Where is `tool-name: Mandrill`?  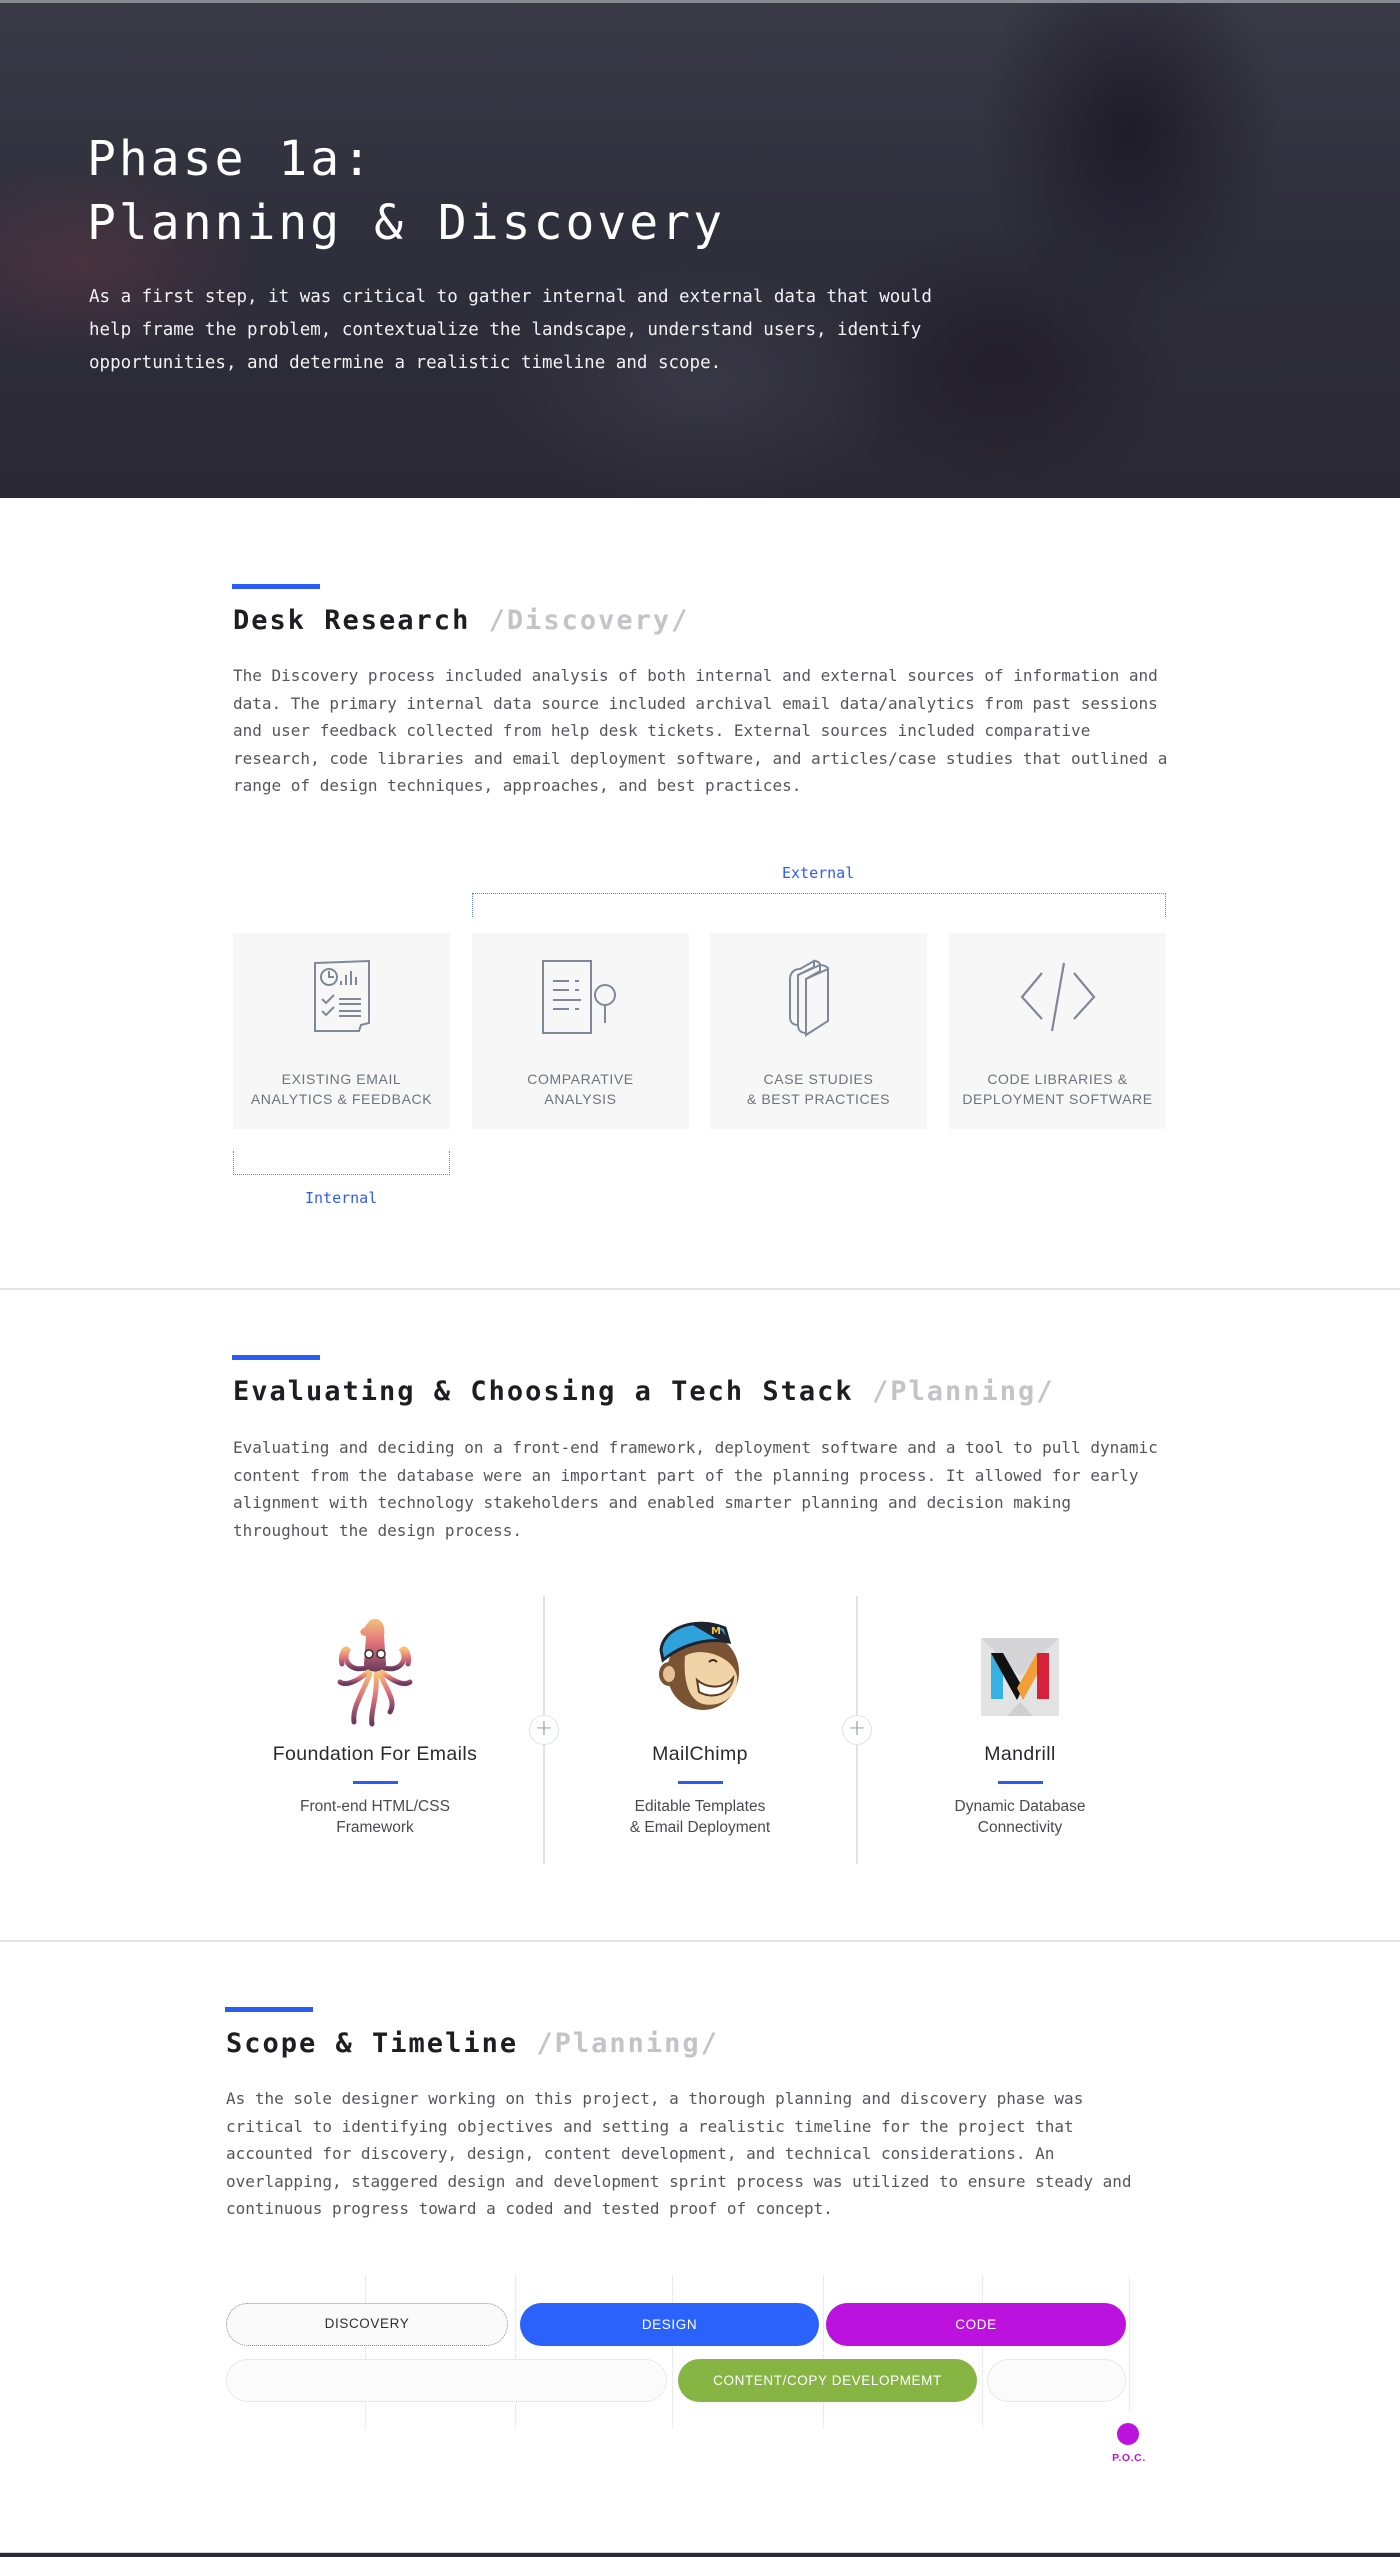 tool-name: Mandrill is located at coordinates (1020, 1754).